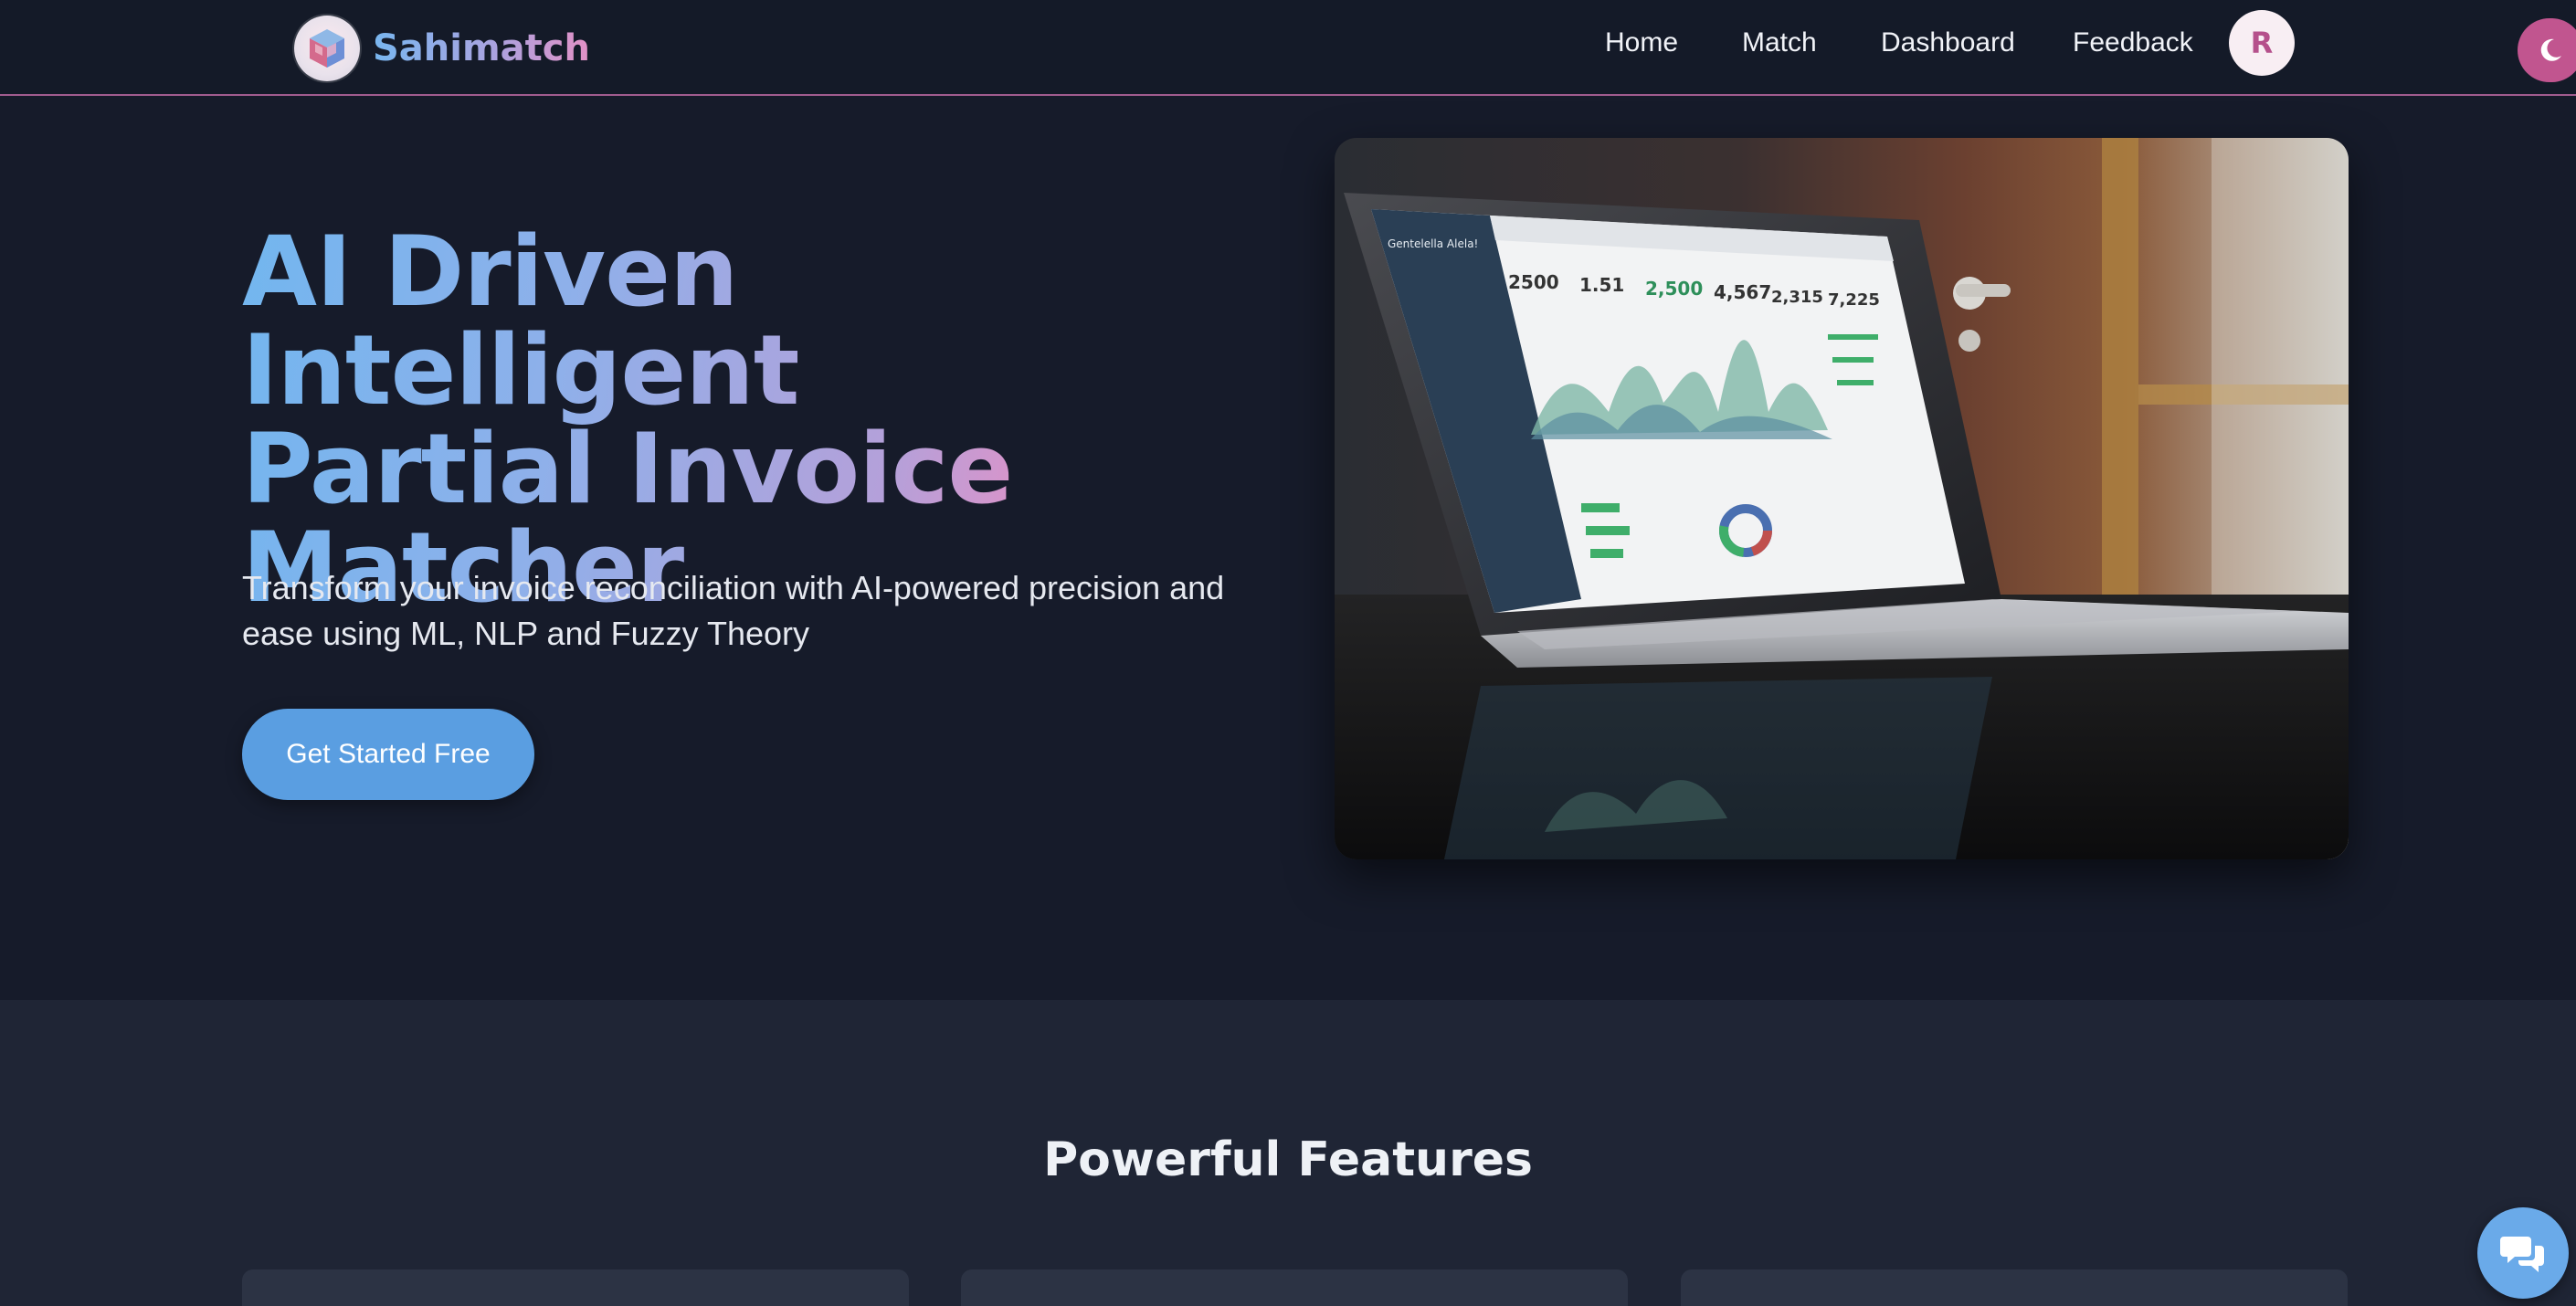  I want to click on theme-toggle-button, so click(2547, 50).